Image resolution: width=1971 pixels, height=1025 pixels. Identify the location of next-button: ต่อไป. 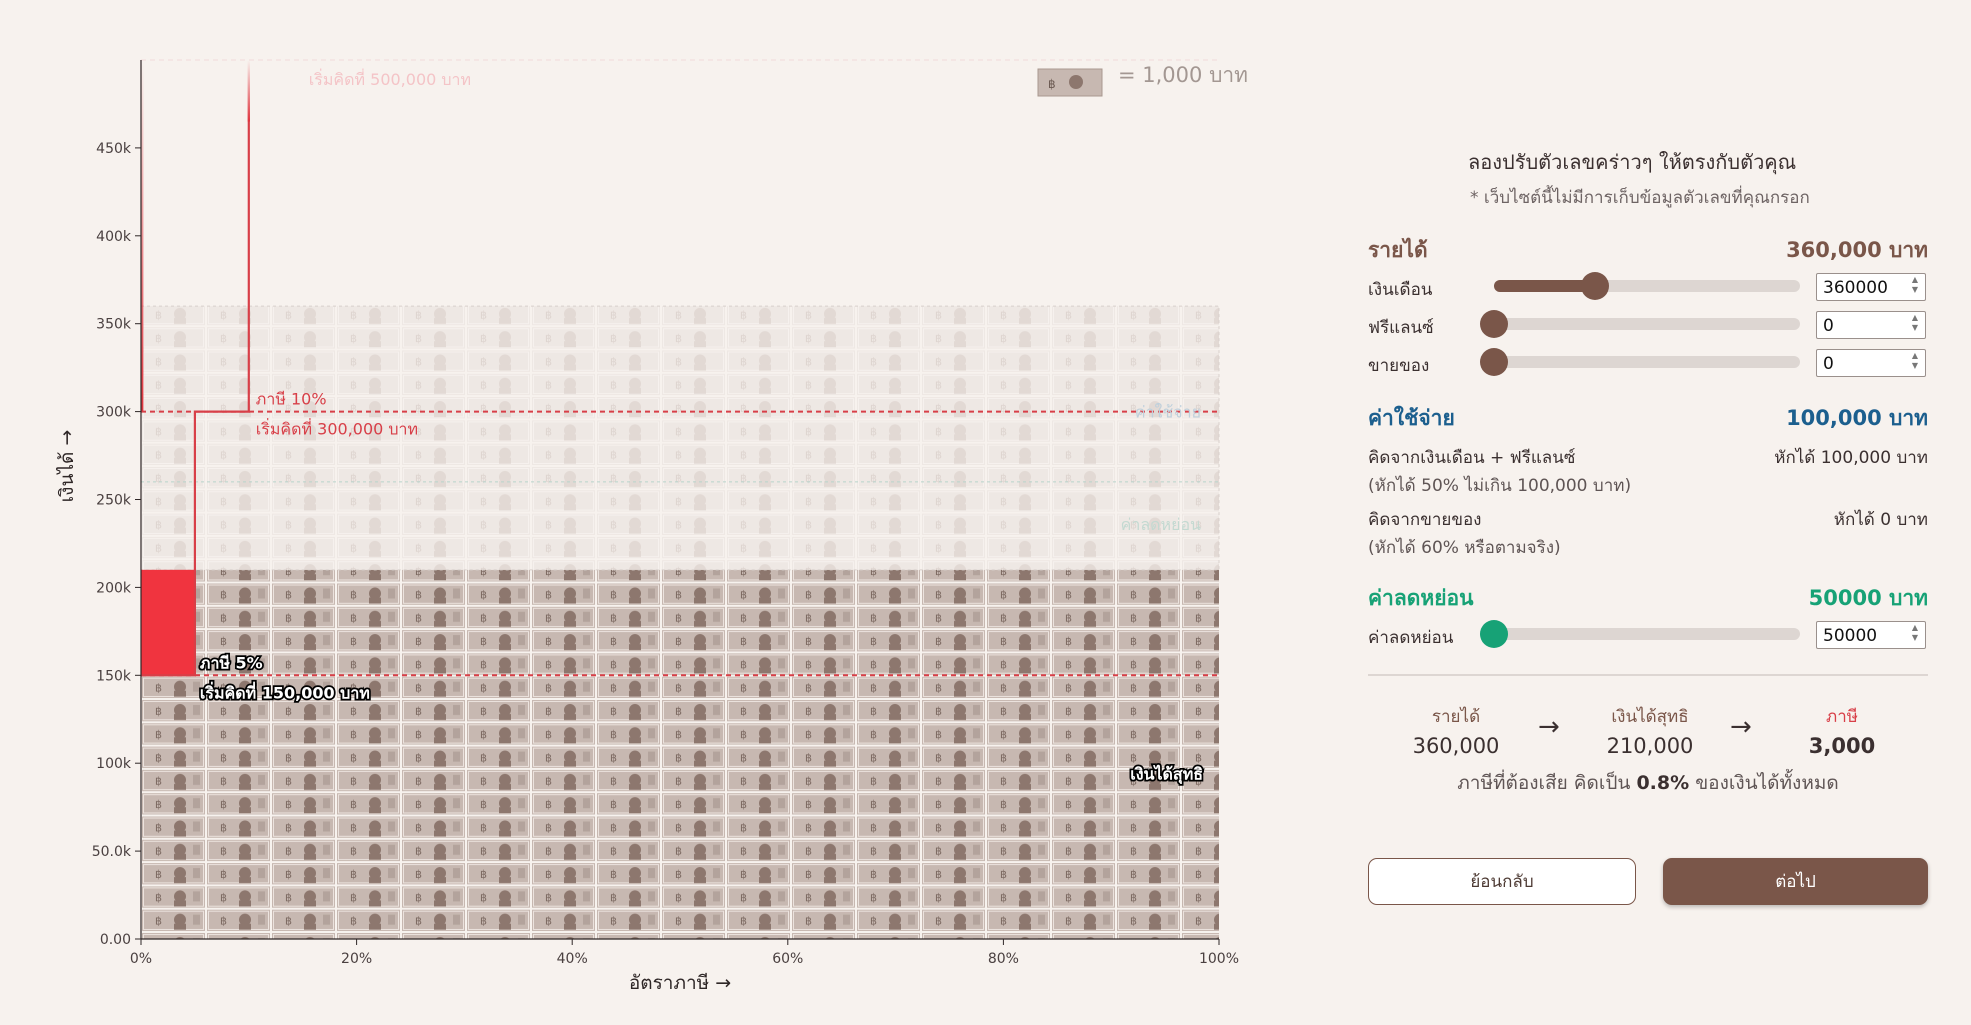
(1795, 881).